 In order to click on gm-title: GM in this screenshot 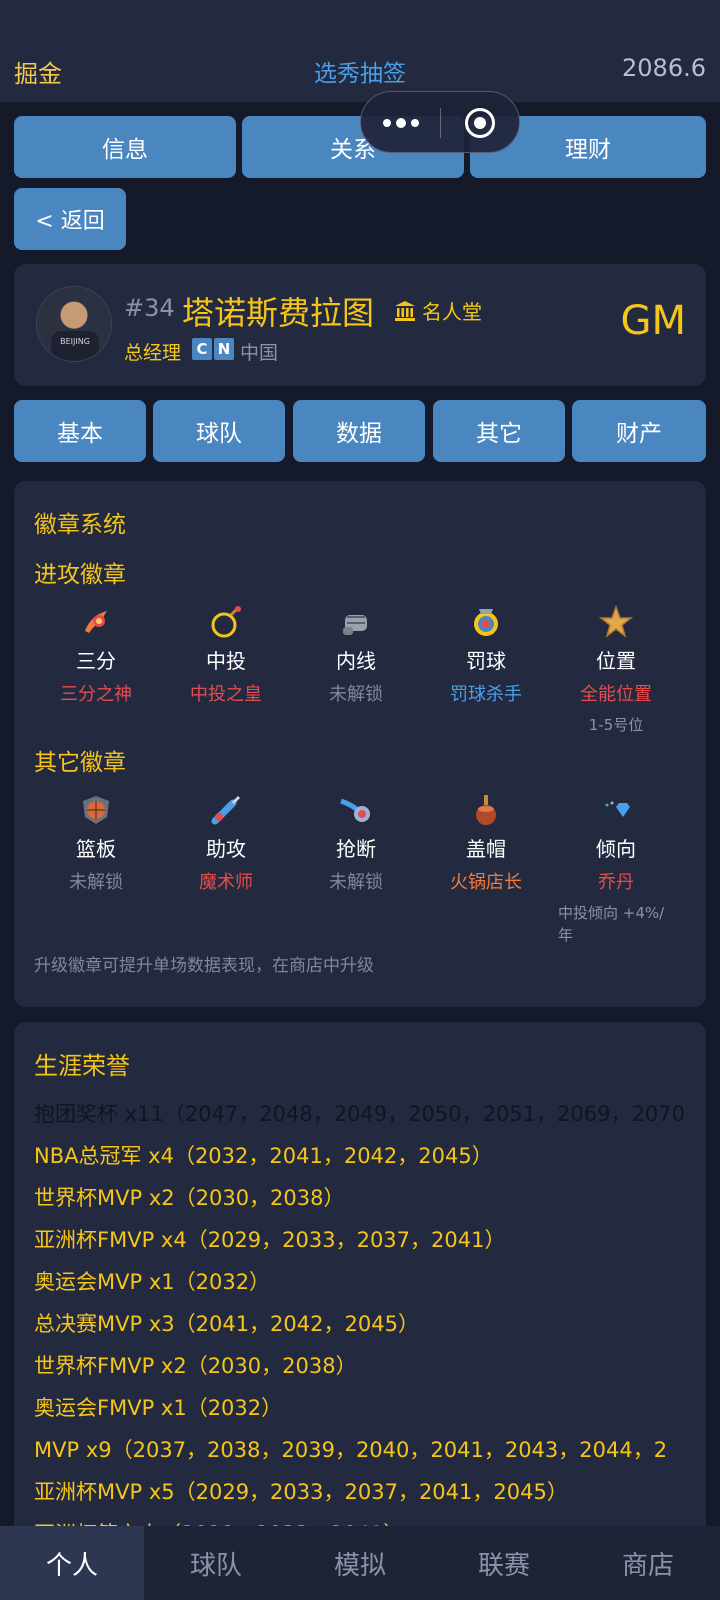, I will do `click(653, 321)`.